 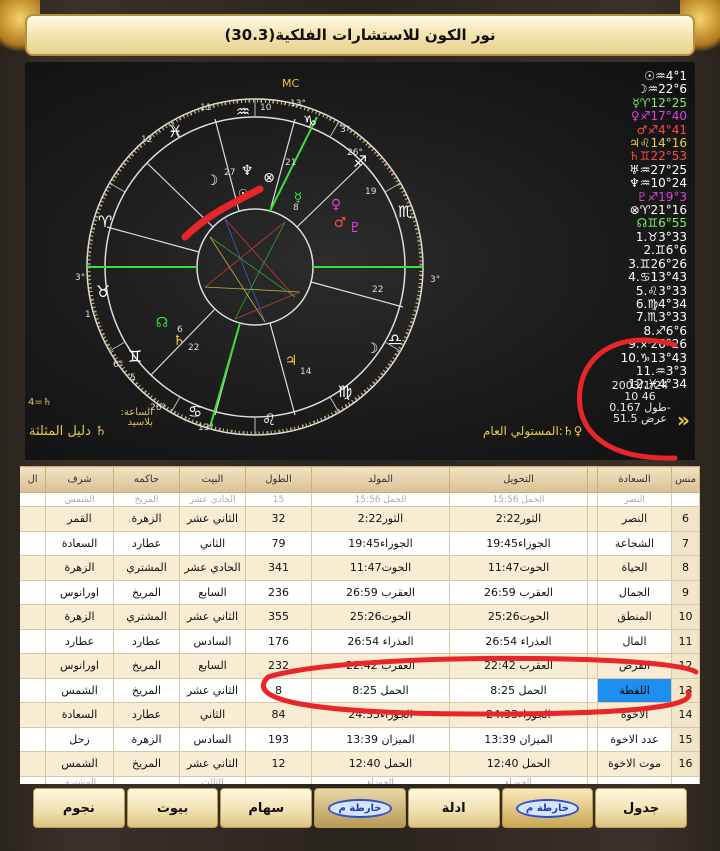 I want to click on cell-name: الاخوة, so click(x=634, y=715).